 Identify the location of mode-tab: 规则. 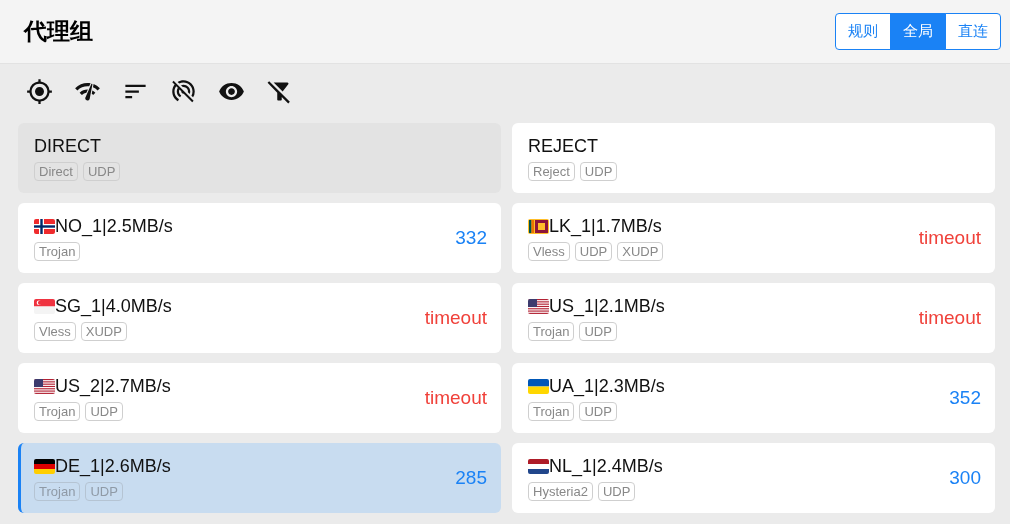
(863, 31).